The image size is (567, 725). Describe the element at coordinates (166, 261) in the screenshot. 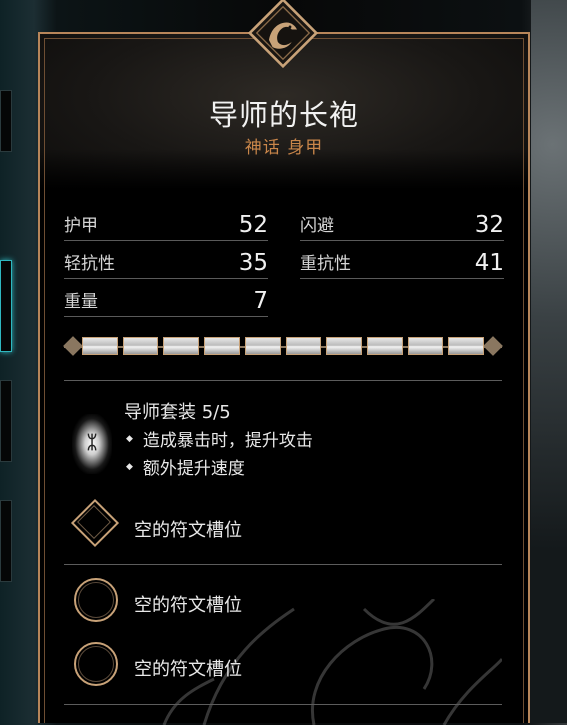

I see `stat-light-resistance: 轻抗性 35` at that location.